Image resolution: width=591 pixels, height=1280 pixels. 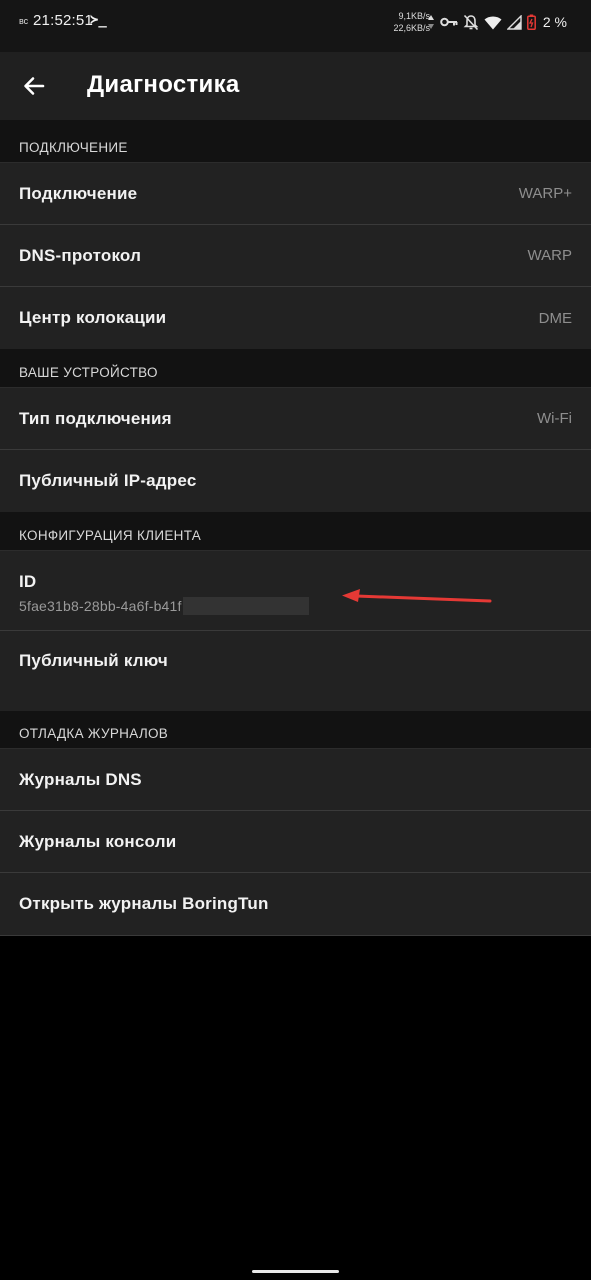 I want to click on annotation-arrow-icon, so click(x=417, y=596).